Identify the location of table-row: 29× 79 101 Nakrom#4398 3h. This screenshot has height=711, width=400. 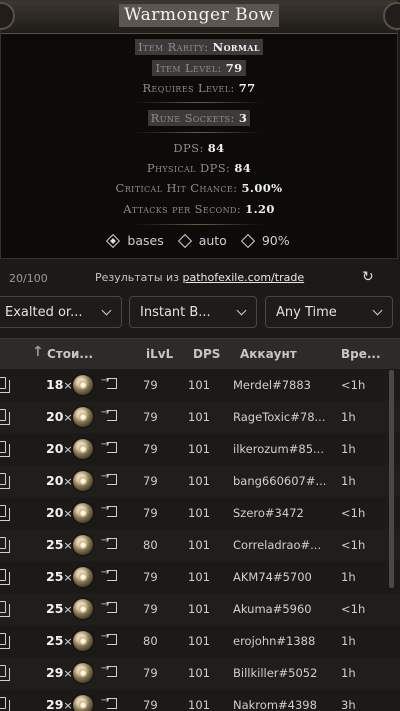
(200, 700).